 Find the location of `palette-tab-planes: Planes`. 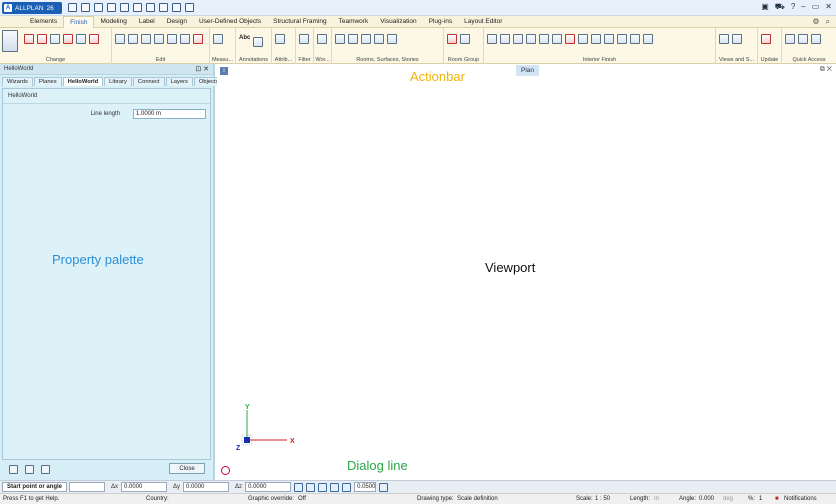

palette-tab-planes: Planes is located at coordinates (47, 81).